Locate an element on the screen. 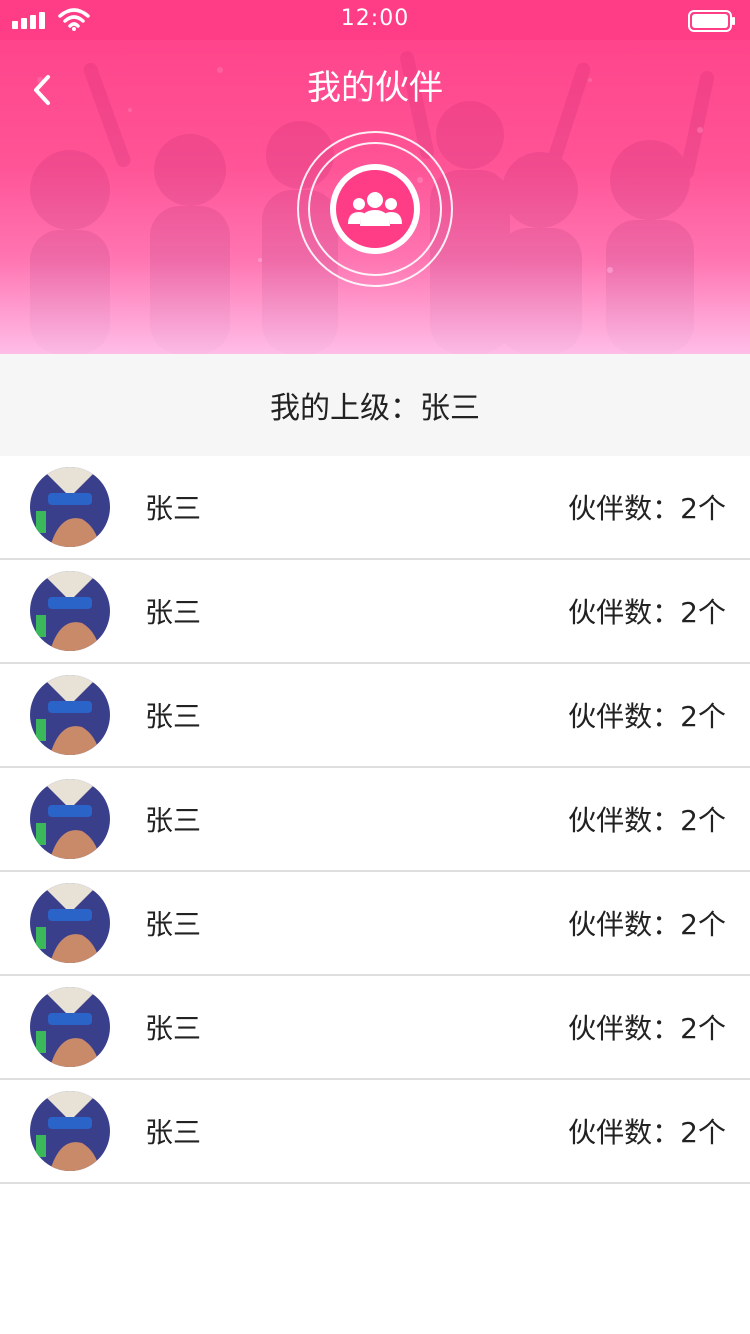 This screenshot has width=750, height=1334. superior-section: 我的上级： 张三 is located at coordinates (375, 405).